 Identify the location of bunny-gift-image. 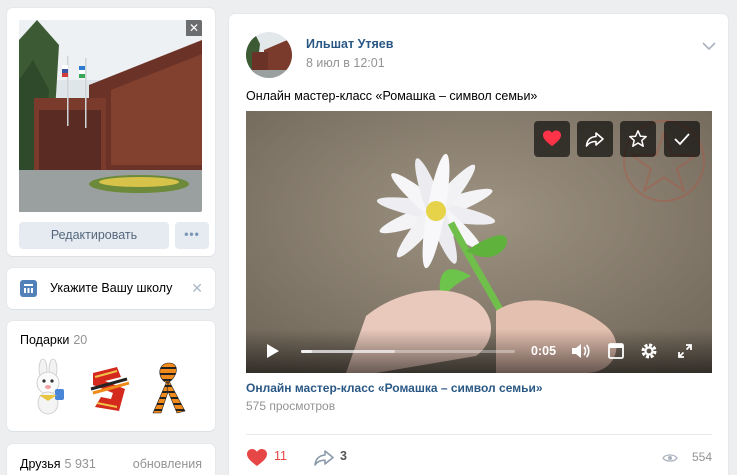
(50, 386).